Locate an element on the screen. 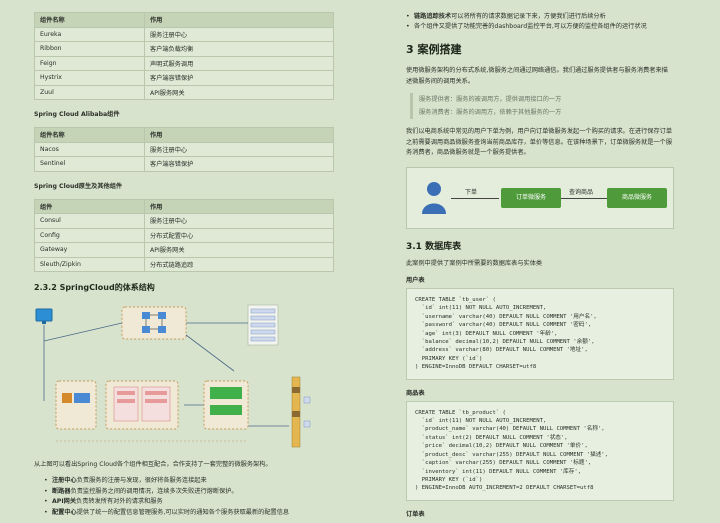 The height and width of the screenshot is (523, 720). table-row: Consul 服务注册中心 is located at coordinates (184, 221).